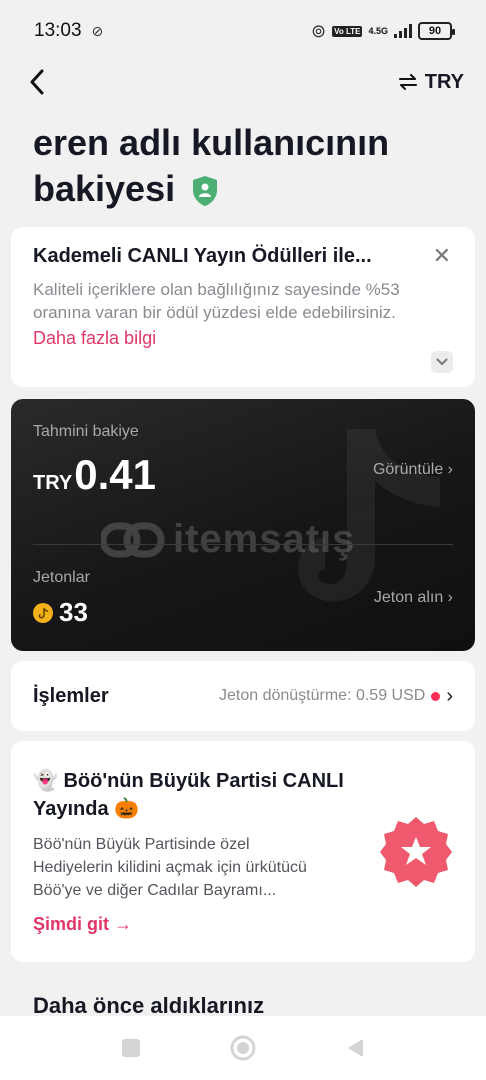  What do you see at coordinates (94, 338) in the screenshot?
I see `learn-more-link: Daha fazla bilgi` at bounding box center [94, 338].